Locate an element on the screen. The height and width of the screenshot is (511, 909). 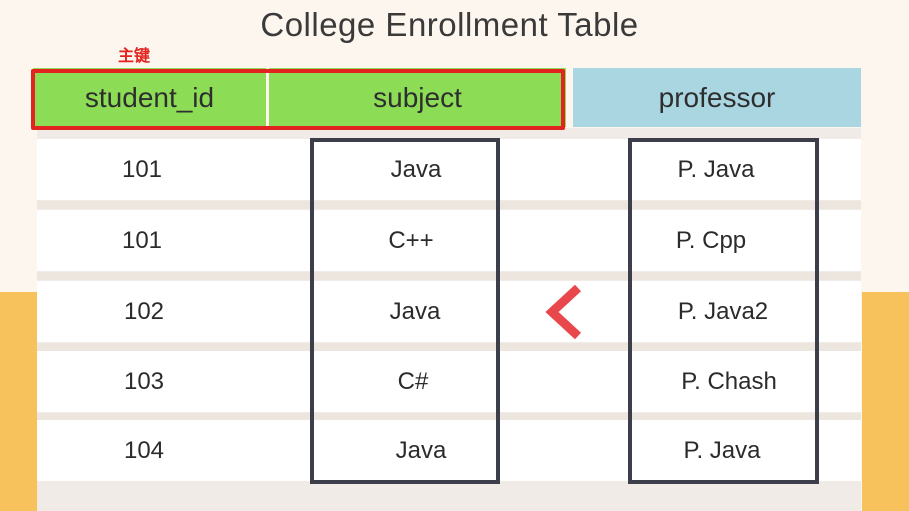
primary-key-outline is located at coordinates (298, 99).